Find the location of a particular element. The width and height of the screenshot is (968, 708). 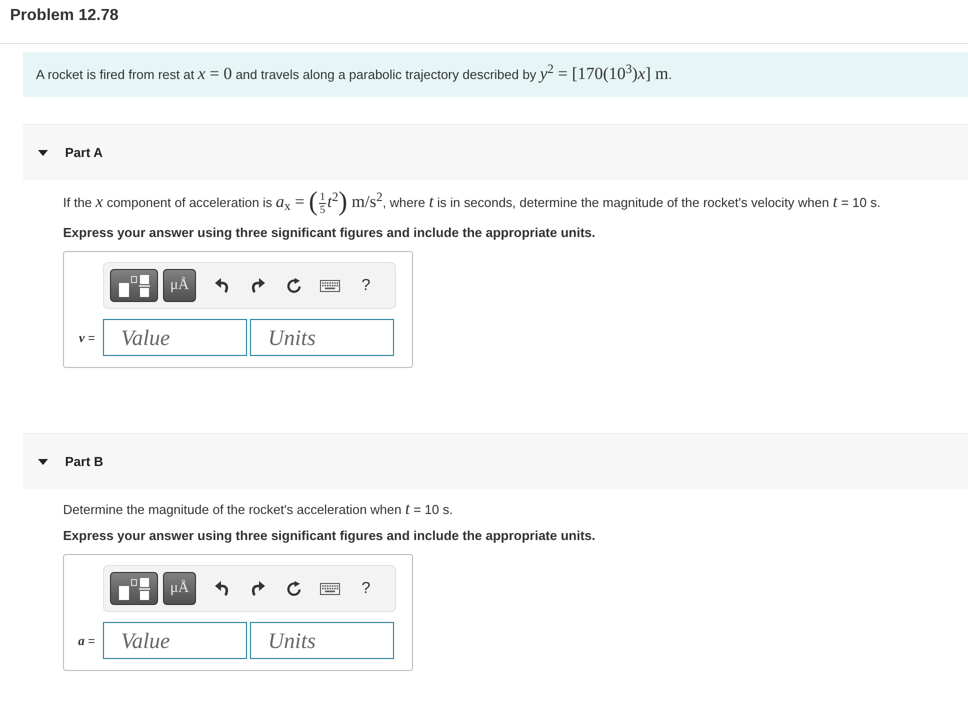

part-title: Part B is located at coordinates (84, 461).